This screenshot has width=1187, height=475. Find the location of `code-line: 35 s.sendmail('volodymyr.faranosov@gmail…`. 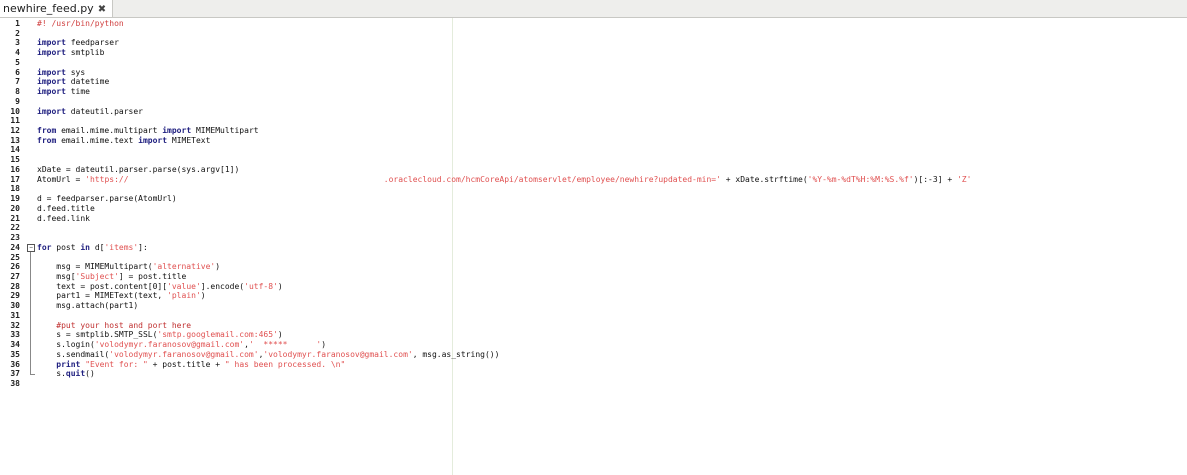

code-line: 35 s.sendmail('volodymyr.faranosov@gmail… is located at coordinates (593, 355).